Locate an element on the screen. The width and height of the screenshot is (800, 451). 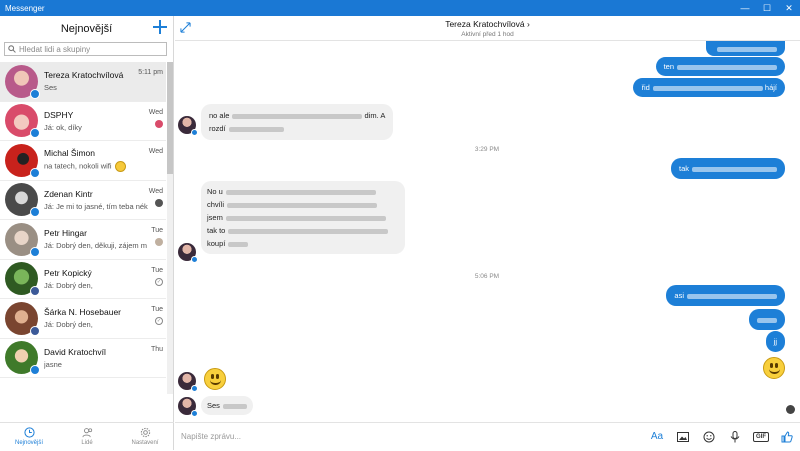
timestamp: 3:29 PM is located at coordinates (487, 149).